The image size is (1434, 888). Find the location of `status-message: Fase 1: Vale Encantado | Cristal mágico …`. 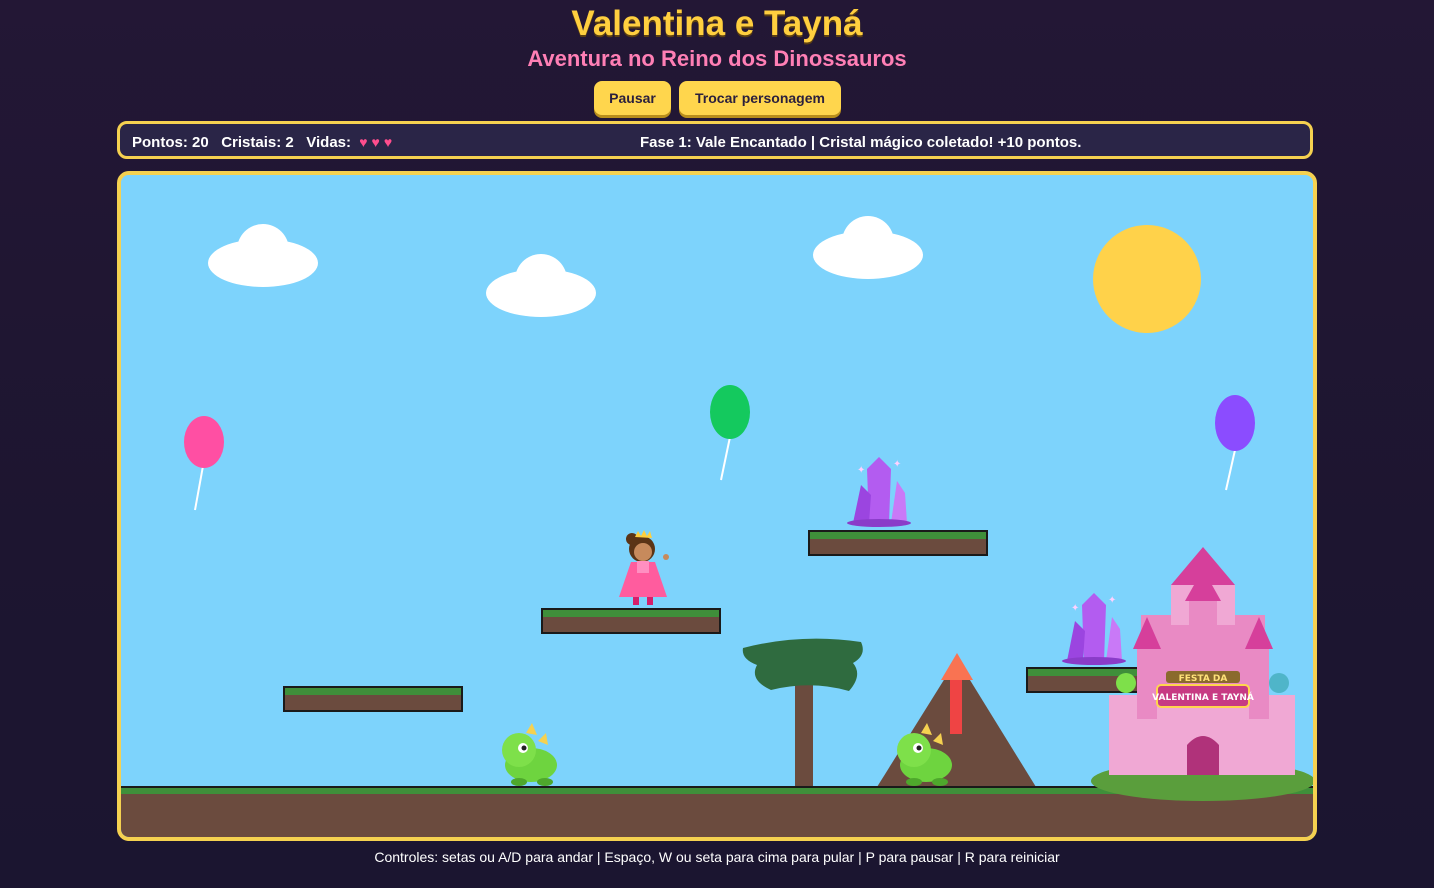

status-message: Fase 1: Vale Encantado | Cristal mágico … is located at coordinates (861, 142).